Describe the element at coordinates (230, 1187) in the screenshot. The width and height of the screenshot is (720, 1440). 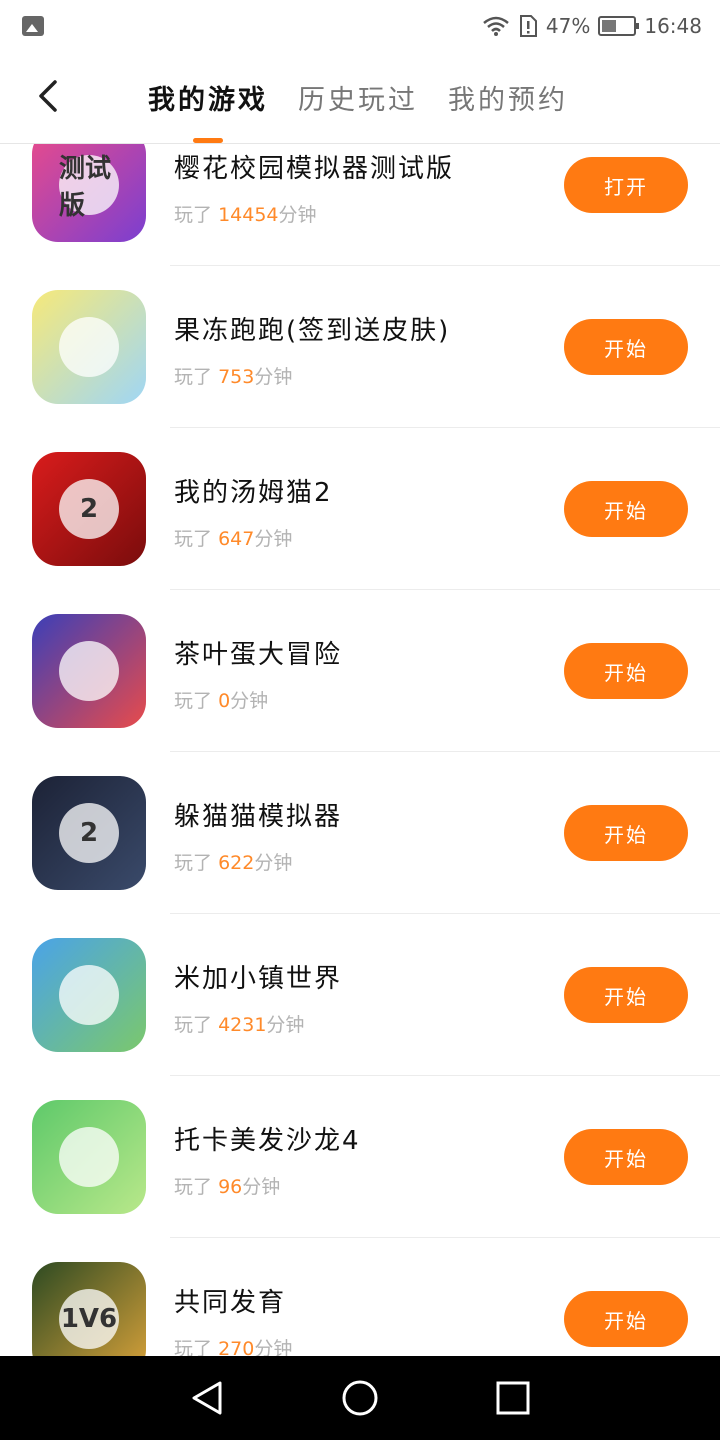
I see `play-time-minutes: 96` at that location.